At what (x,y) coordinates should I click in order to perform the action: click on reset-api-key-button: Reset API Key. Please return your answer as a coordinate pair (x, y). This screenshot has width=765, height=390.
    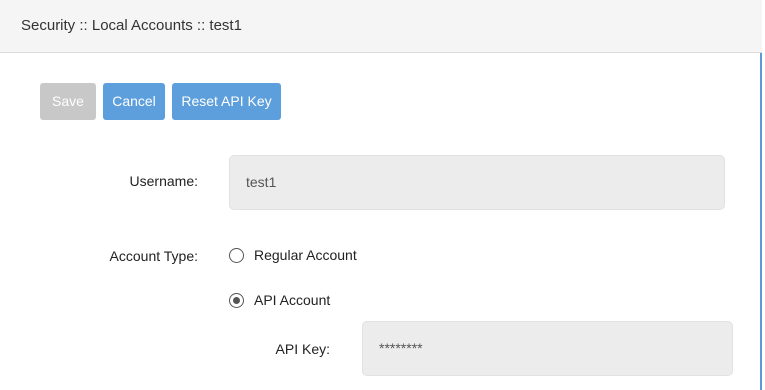
    Looking at the image, I should click on (226, 101).